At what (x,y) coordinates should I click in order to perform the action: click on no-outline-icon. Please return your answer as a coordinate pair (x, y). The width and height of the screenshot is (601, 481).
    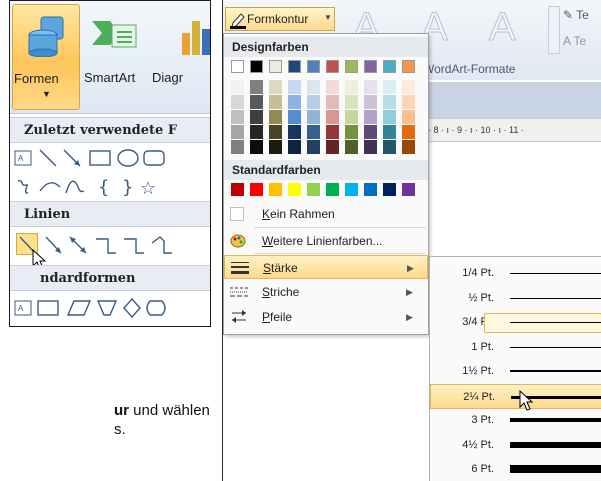
    Looking at the image, I should click on (237, 214).